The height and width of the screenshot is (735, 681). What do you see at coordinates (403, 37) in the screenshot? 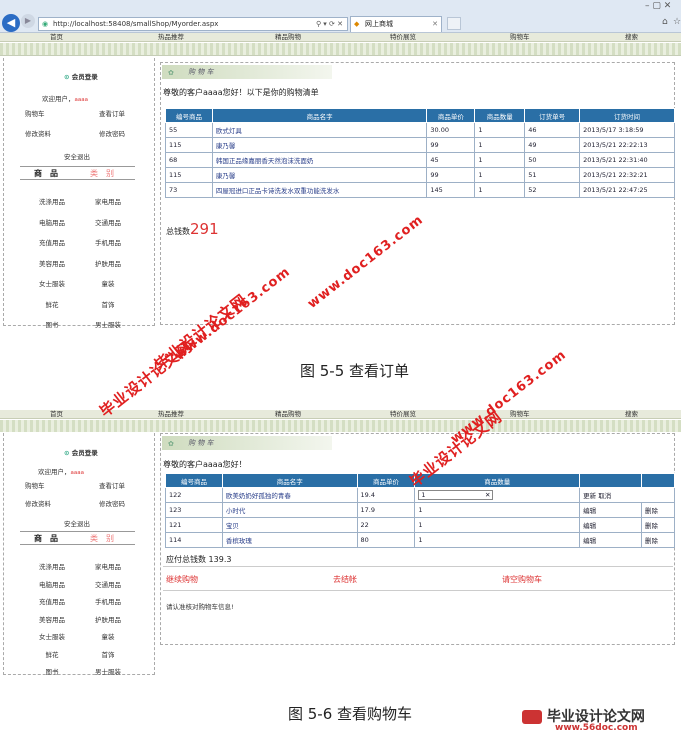
I see `nav-special: 特价展览` at bounding box center [403, 37].